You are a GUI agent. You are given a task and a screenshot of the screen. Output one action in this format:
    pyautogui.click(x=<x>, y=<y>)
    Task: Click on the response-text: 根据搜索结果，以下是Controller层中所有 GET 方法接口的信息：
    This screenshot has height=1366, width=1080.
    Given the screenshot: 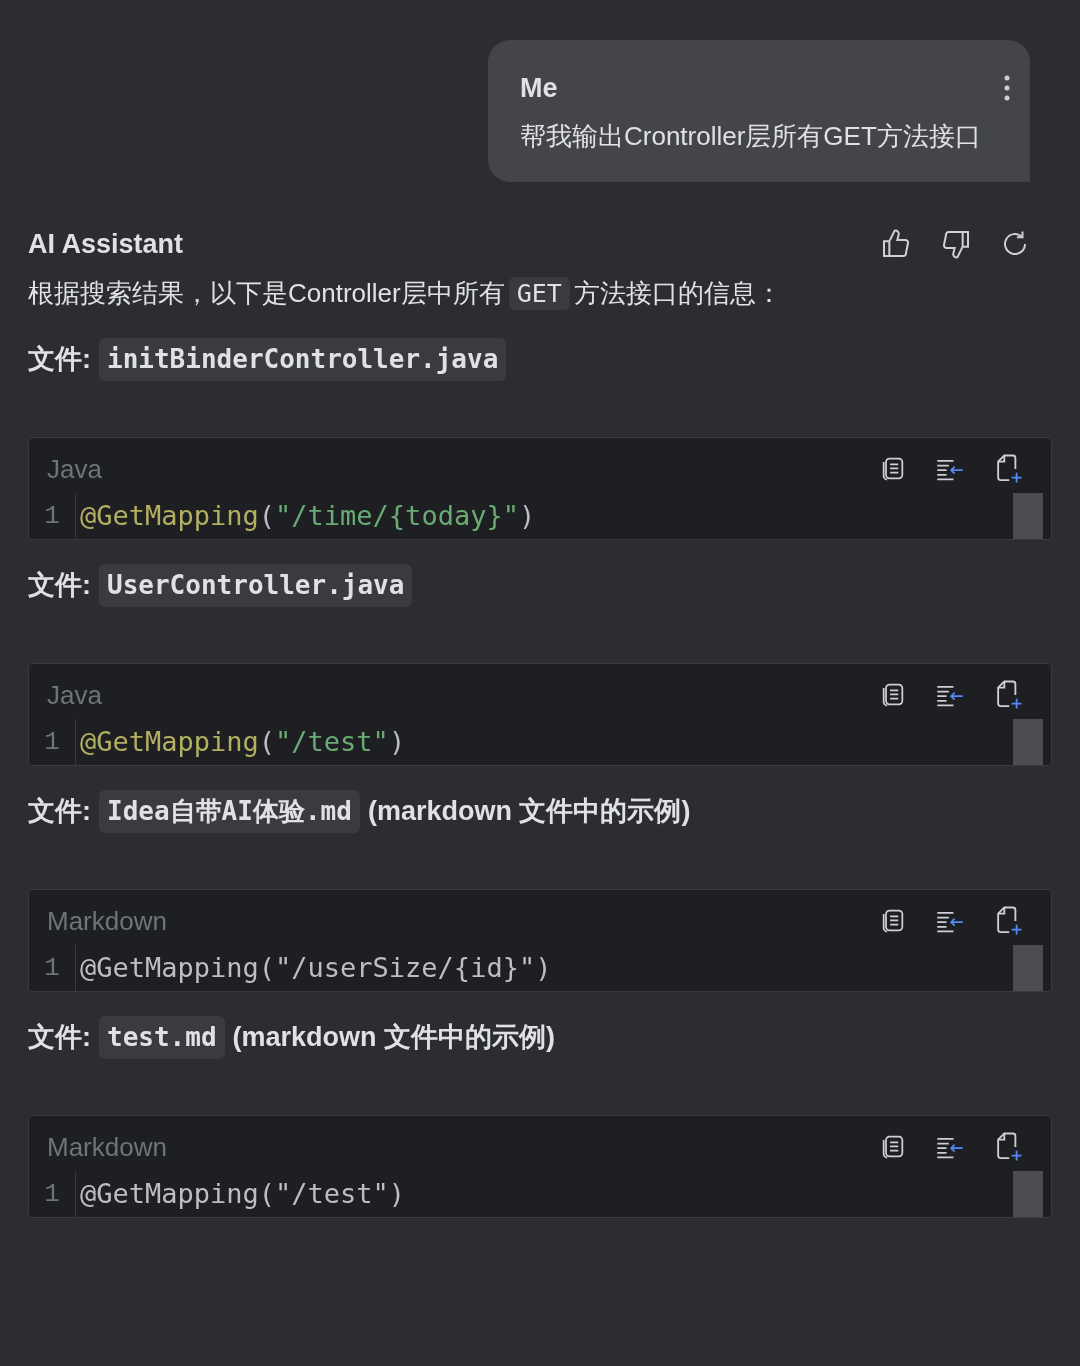 What is the action you would take?
    pyautogui.click(x=405, y=293)
    